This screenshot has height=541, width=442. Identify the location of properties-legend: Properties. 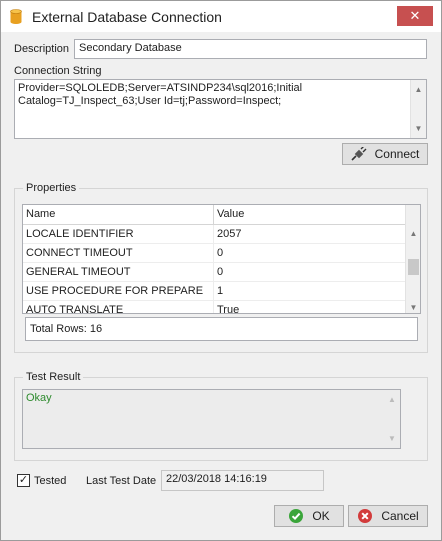
(51, 188).